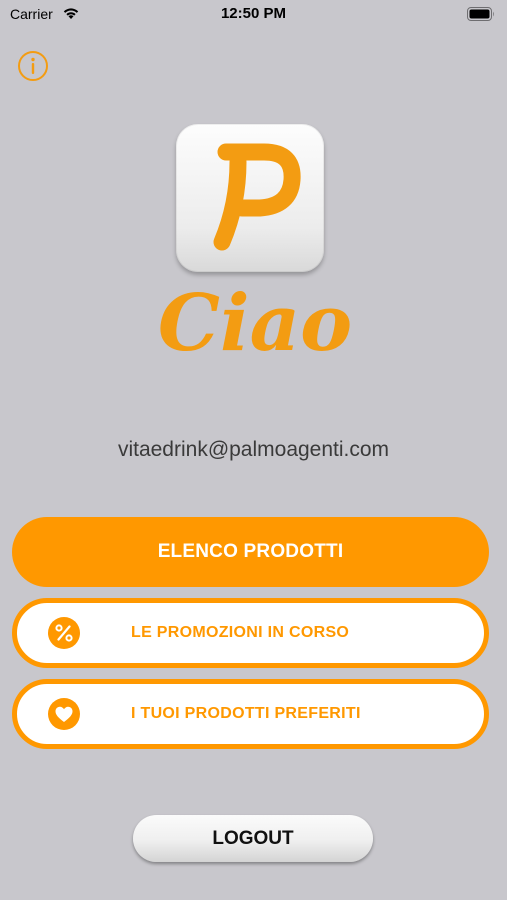  I want to click on app-logo, so click(250, 198).